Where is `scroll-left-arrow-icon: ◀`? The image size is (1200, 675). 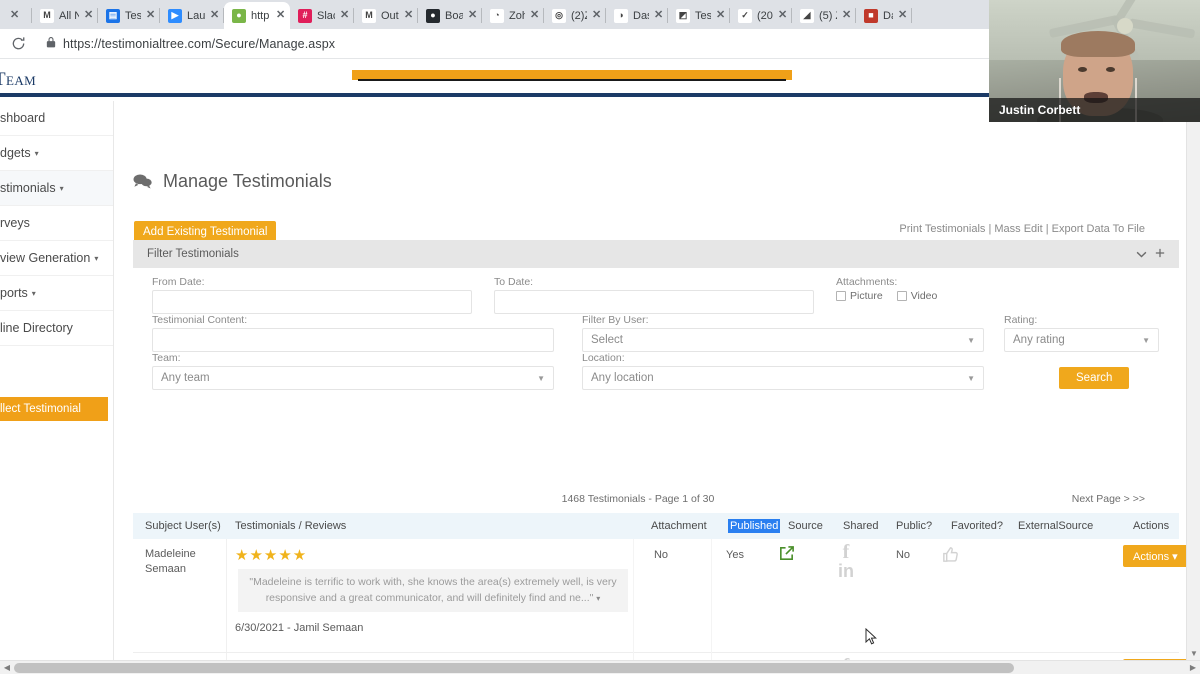 scroll-left-arrow-icon: ◀ is located at coordinates (7, 668).